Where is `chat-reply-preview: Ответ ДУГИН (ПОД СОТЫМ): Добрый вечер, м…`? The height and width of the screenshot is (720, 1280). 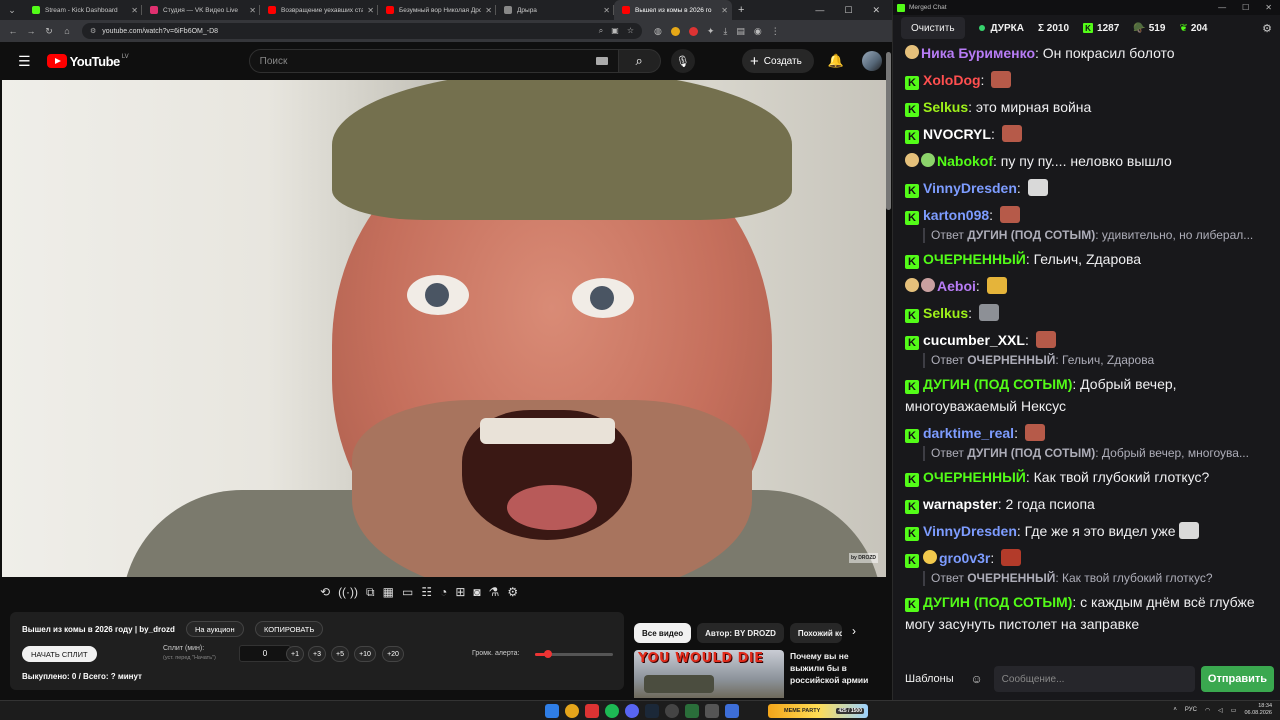 chat-reply-preview: Ответ ДУГИН (ПОД СОТЫМ): Добрый вечер, м… is located at coordinates (1096, 453).